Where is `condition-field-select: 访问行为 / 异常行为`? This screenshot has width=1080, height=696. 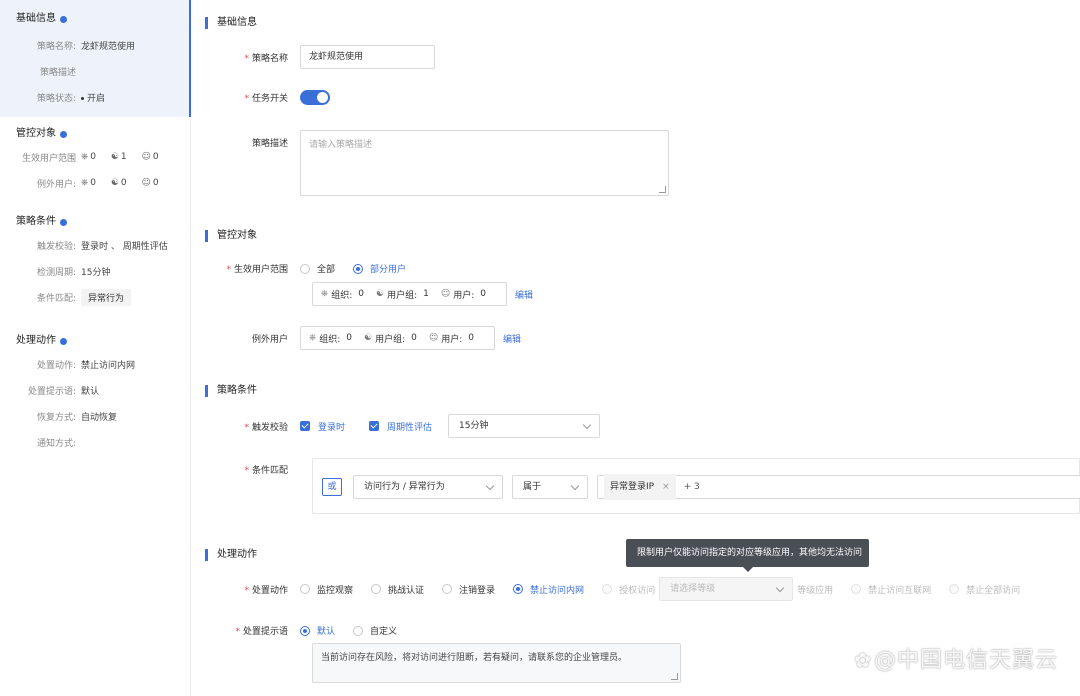 condition-field-select: 访问行为 / 异常行为 is located at coordinates (428, 487).